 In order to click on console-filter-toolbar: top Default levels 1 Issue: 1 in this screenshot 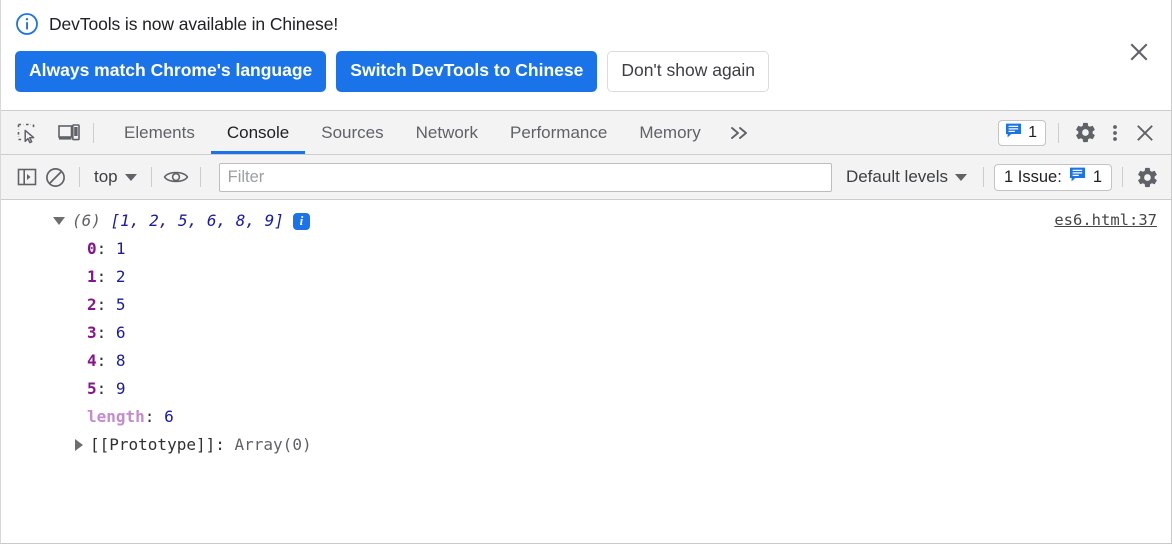, I will do `click(586, 177)`.